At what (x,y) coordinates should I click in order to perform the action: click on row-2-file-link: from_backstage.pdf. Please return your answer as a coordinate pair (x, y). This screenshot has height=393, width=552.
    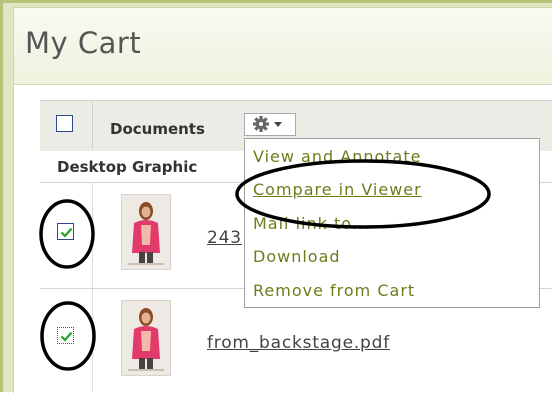
    Looking at the image, I should click on (298, 343).